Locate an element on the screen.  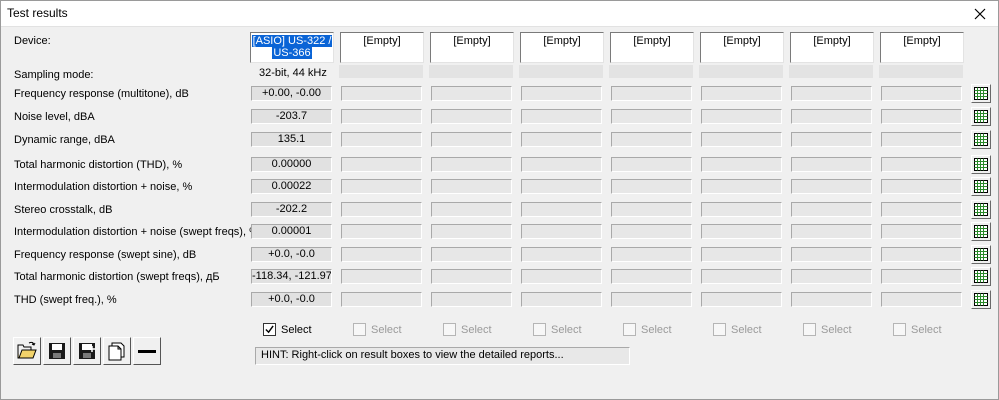
save-button is located at coordinates (57, 351).